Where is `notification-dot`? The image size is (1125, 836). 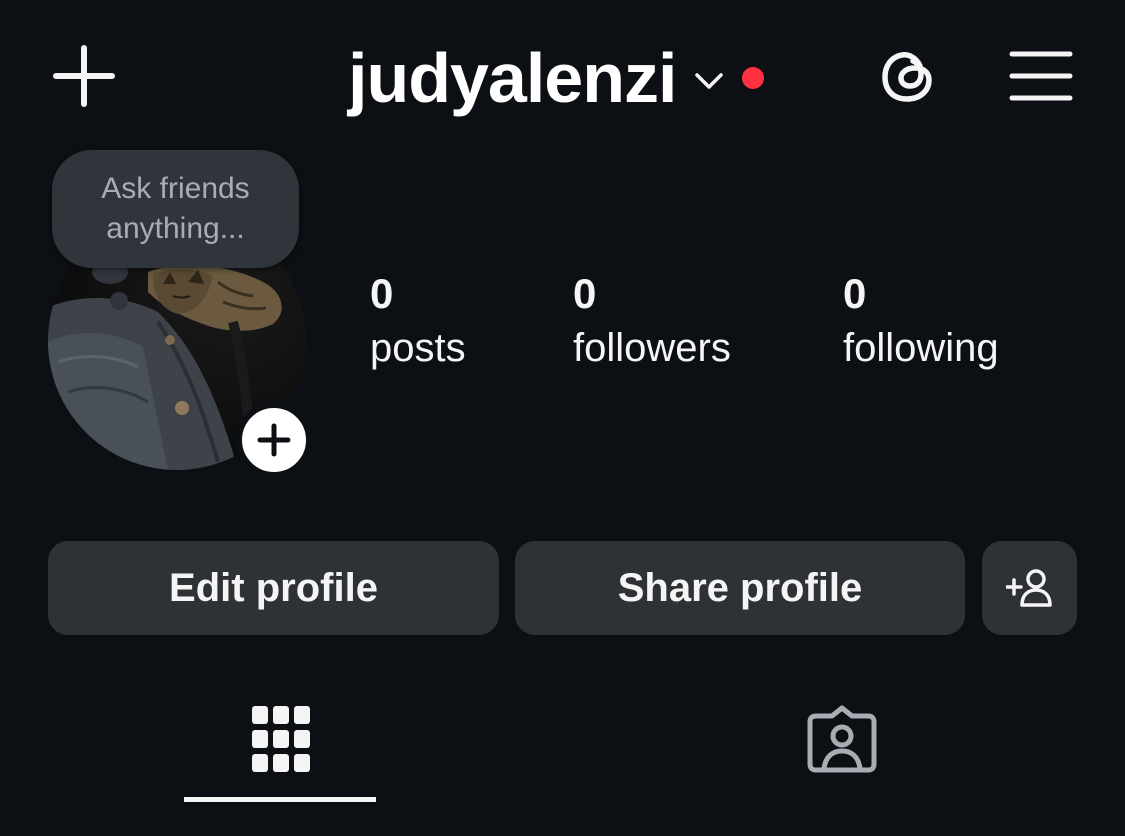 notification-dot is located at coordinates (753, 78).